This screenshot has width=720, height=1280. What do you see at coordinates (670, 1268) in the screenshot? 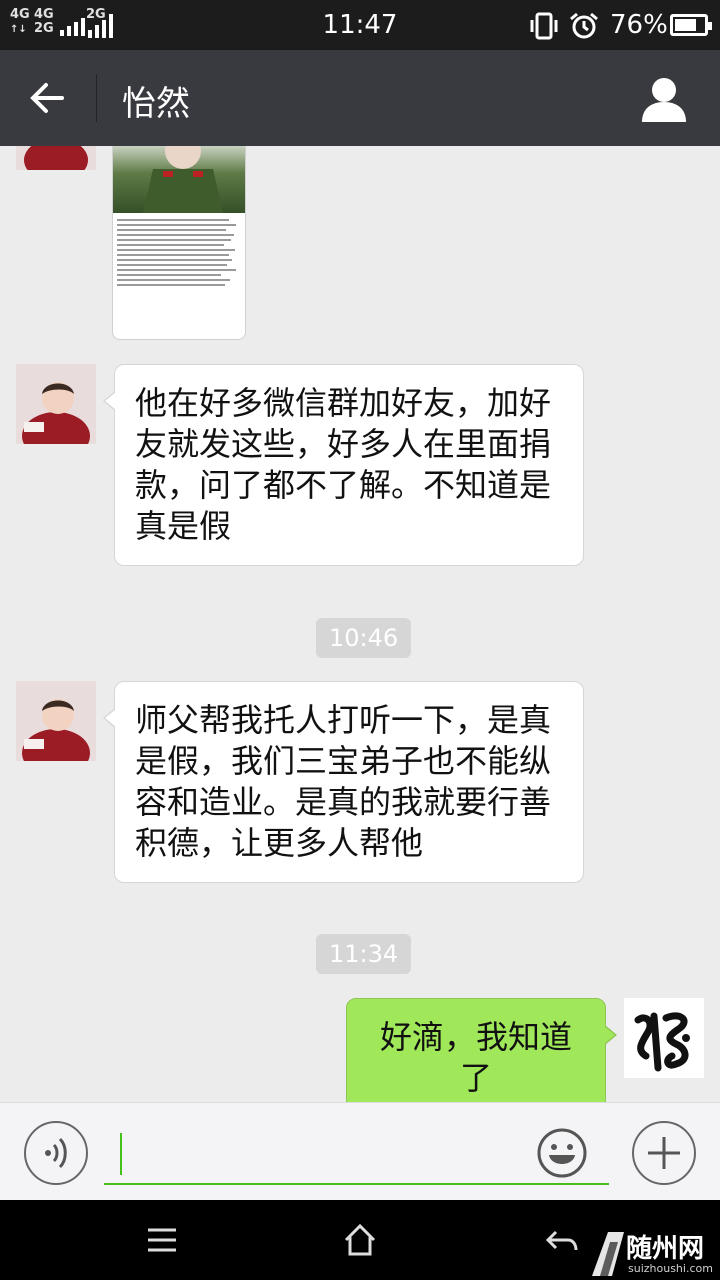
I see `watermark-subtext: suizhoushi.com` at bounding box center [670, 1268].